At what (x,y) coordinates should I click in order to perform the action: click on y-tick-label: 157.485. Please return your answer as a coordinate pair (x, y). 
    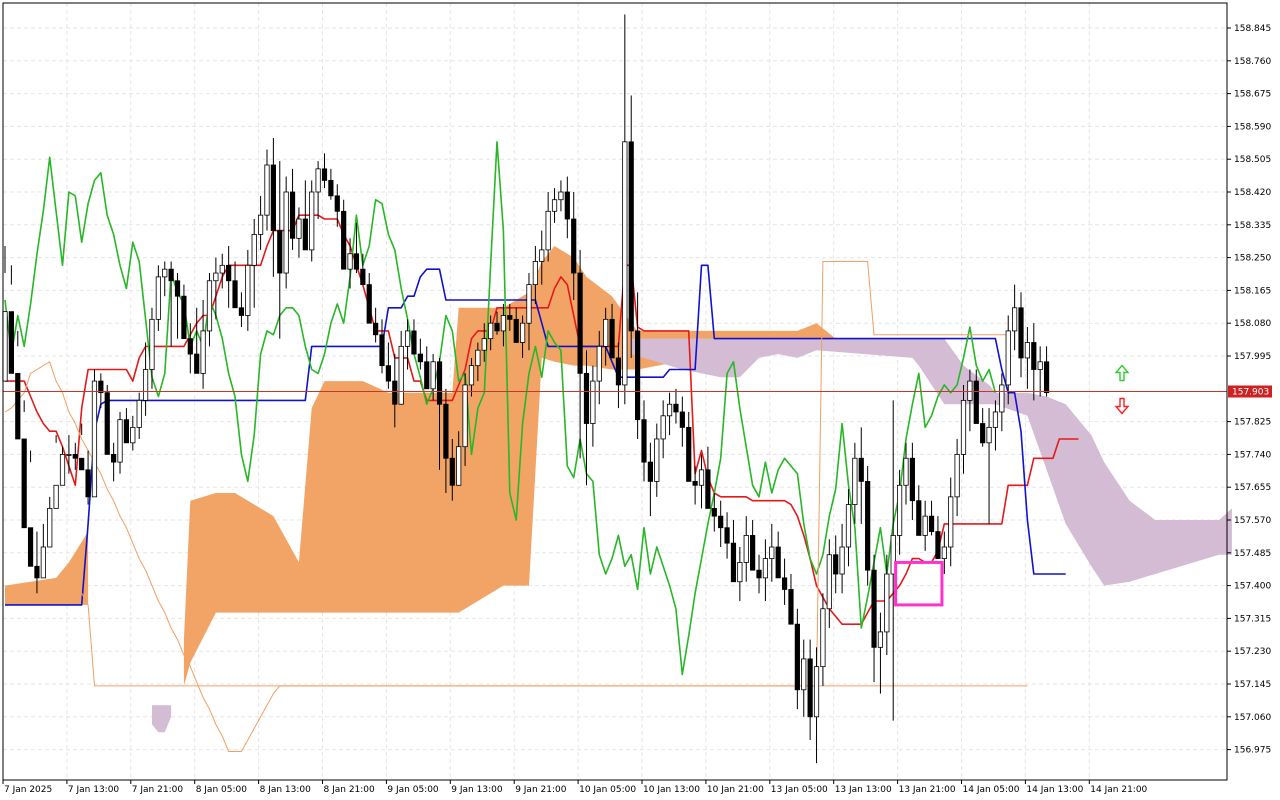
    Looking at the image, I should click on (1252, 554).